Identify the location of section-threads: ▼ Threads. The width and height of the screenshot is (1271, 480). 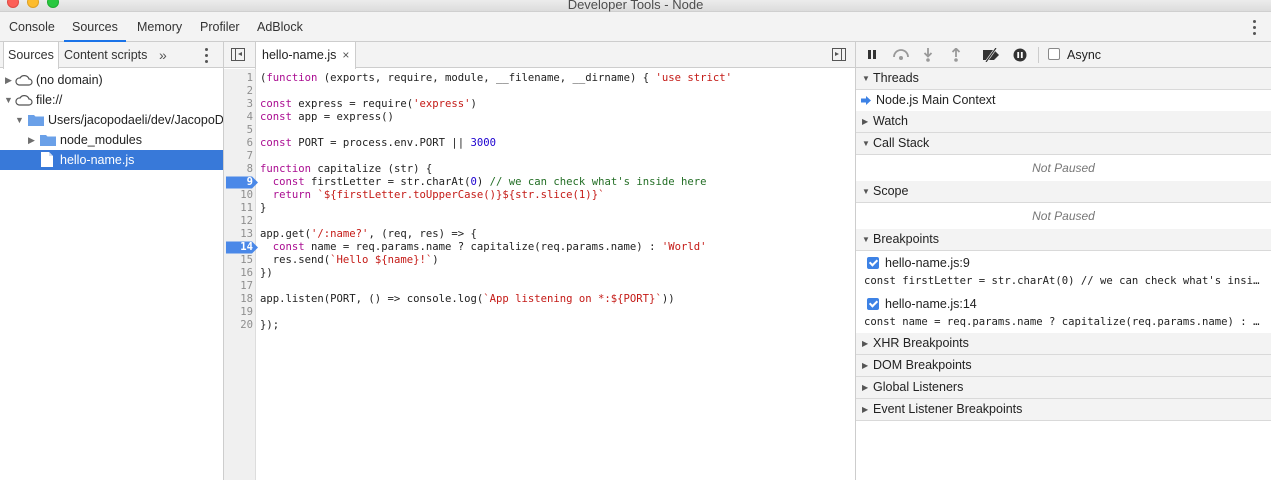
(1063, 79).